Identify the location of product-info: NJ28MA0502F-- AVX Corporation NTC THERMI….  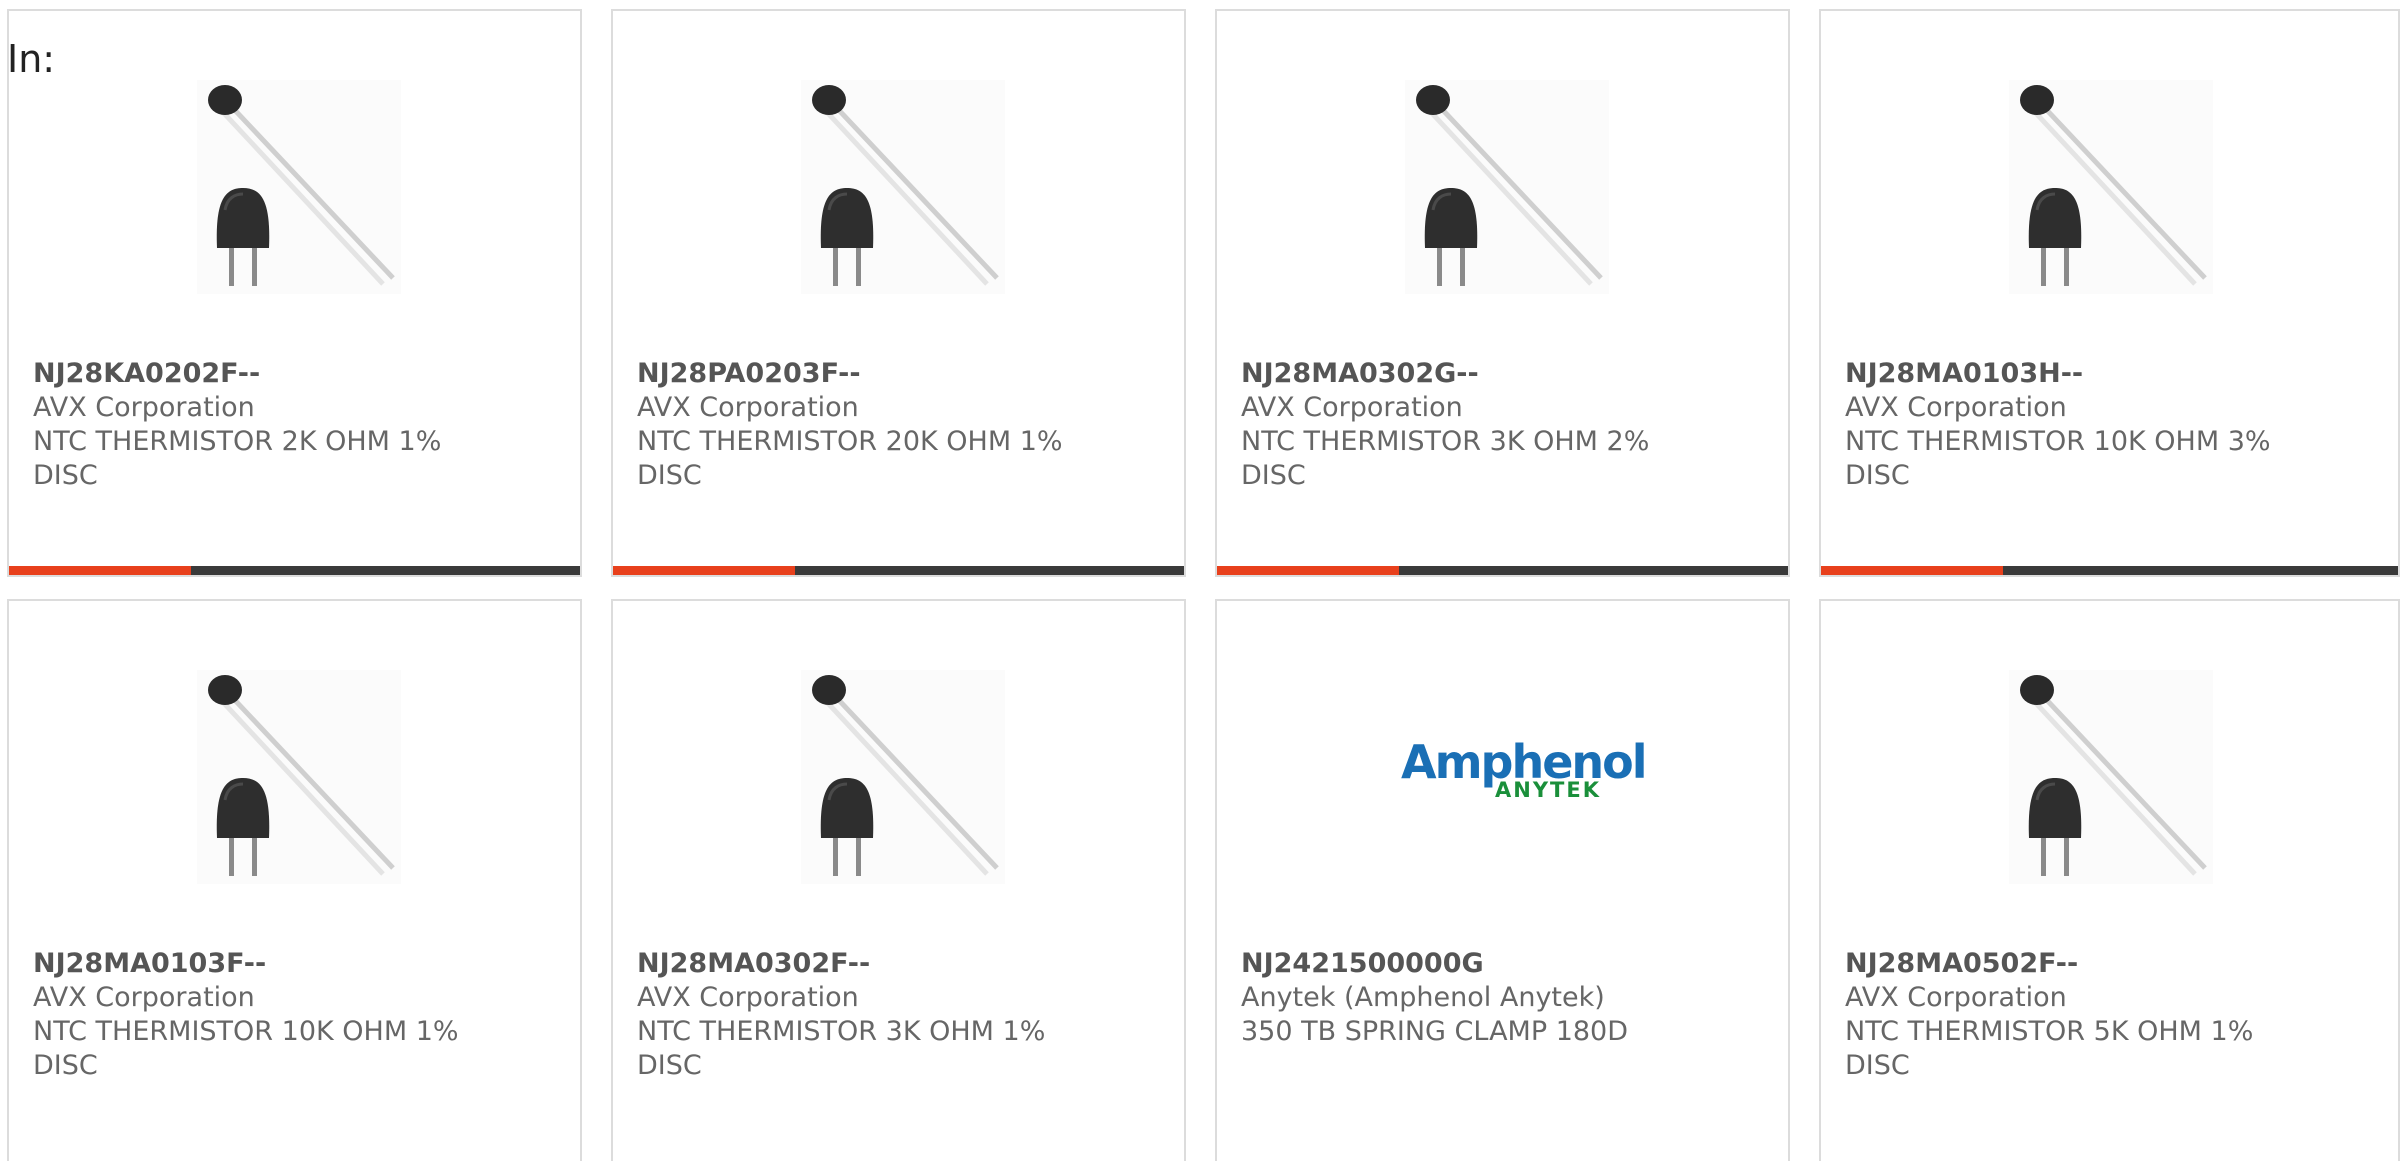
(2105, 1015).